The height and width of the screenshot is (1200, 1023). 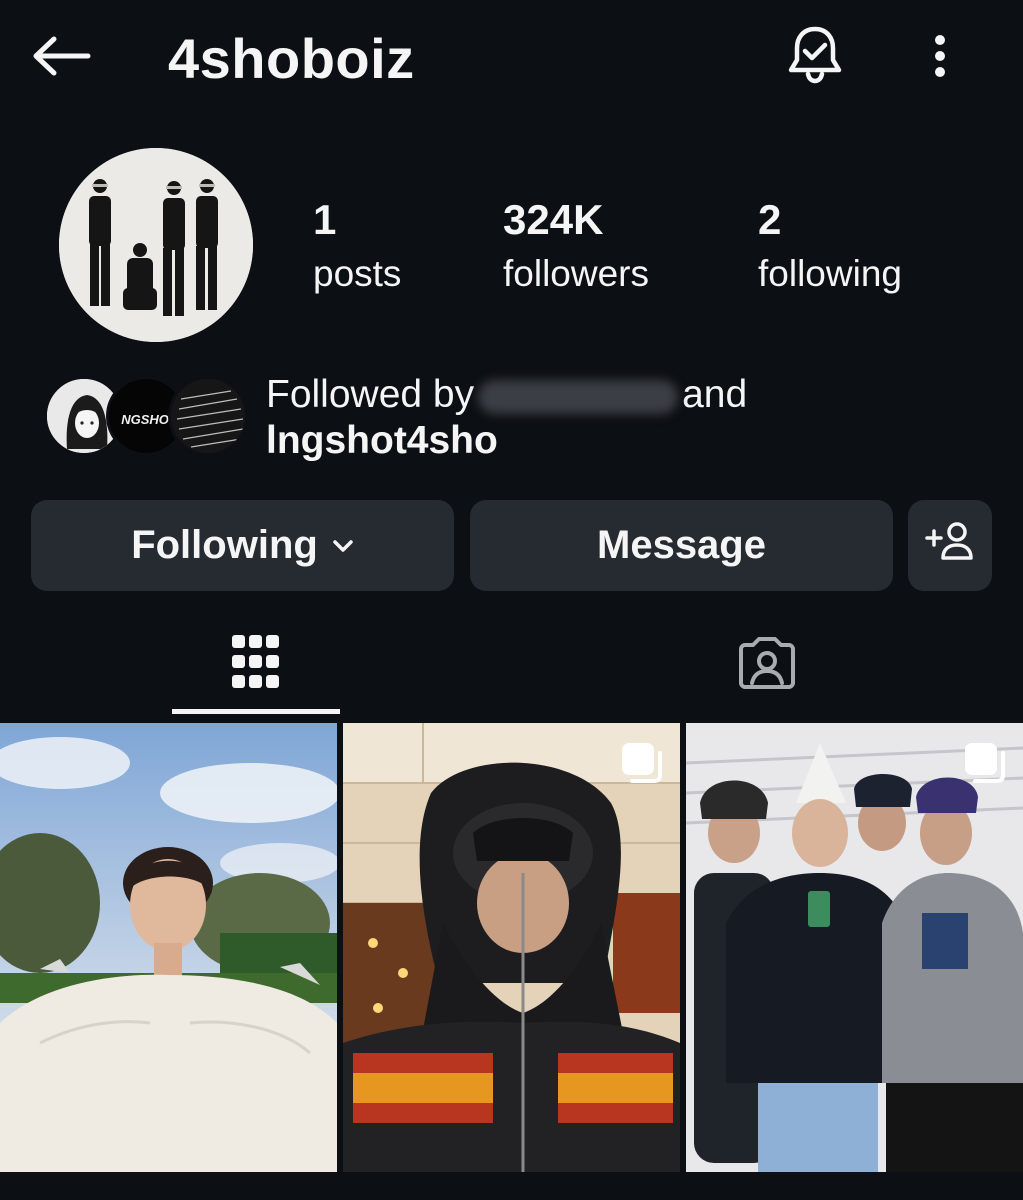 I want to click on followers-label: followers, so click(x=576, y=273).